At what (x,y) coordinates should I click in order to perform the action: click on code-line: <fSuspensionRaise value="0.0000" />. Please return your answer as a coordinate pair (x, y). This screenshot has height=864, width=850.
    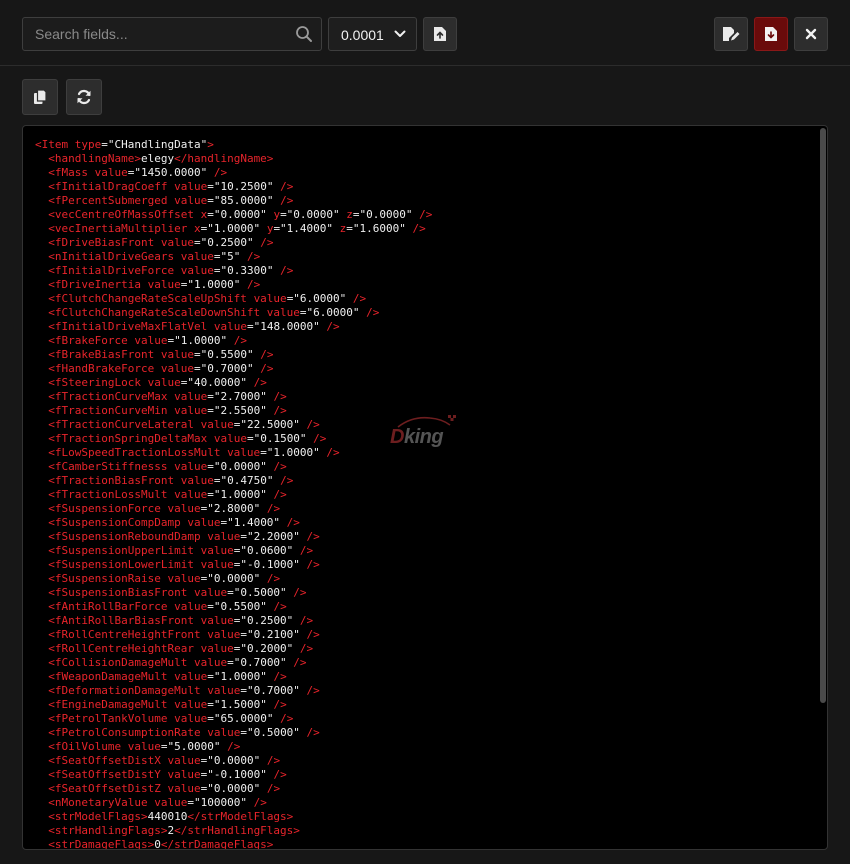
    Looking at the image, I should click on (157, 578).